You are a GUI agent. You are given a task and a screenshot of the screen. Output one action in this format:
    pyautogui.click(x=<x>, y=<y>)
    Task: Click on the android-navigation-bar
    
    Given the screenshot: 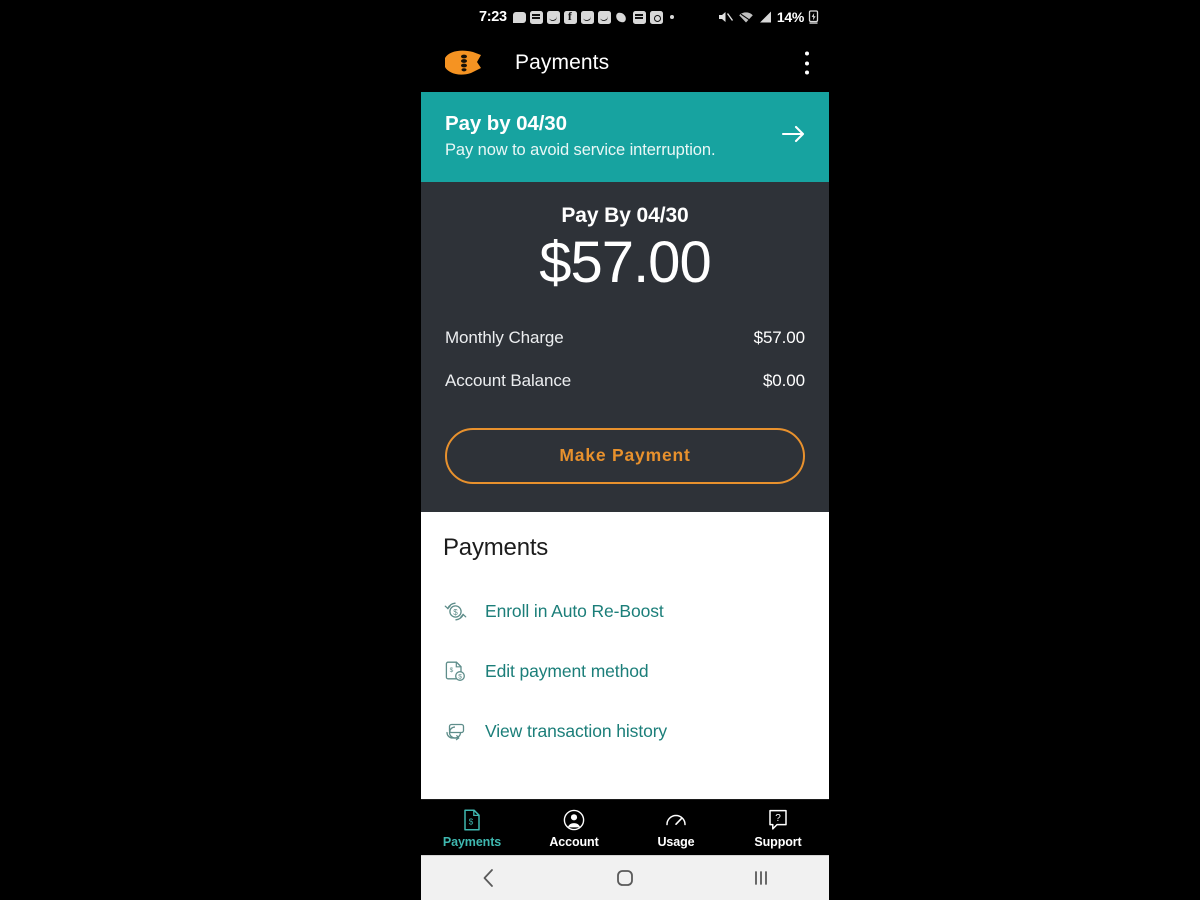 What is the action you would take?
    pyautogui.click(x=625, y=877)
    